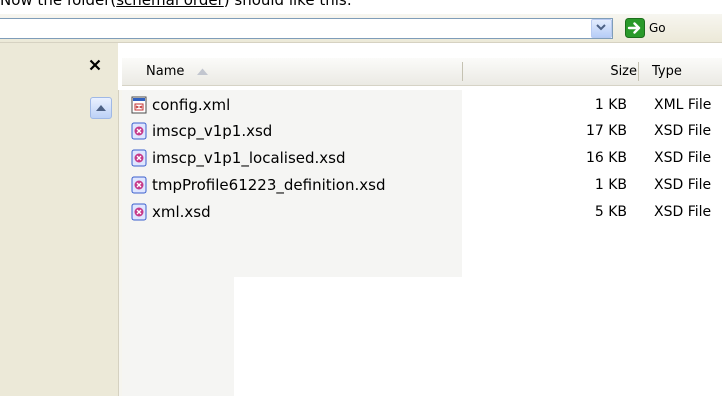 The height and width of the screenshot is (396, 722). What do you see at coordinates (212, 131) in the screenshot?
I see `file-name: imscp_v1p1.xsd` at bounding box center [212, 131].